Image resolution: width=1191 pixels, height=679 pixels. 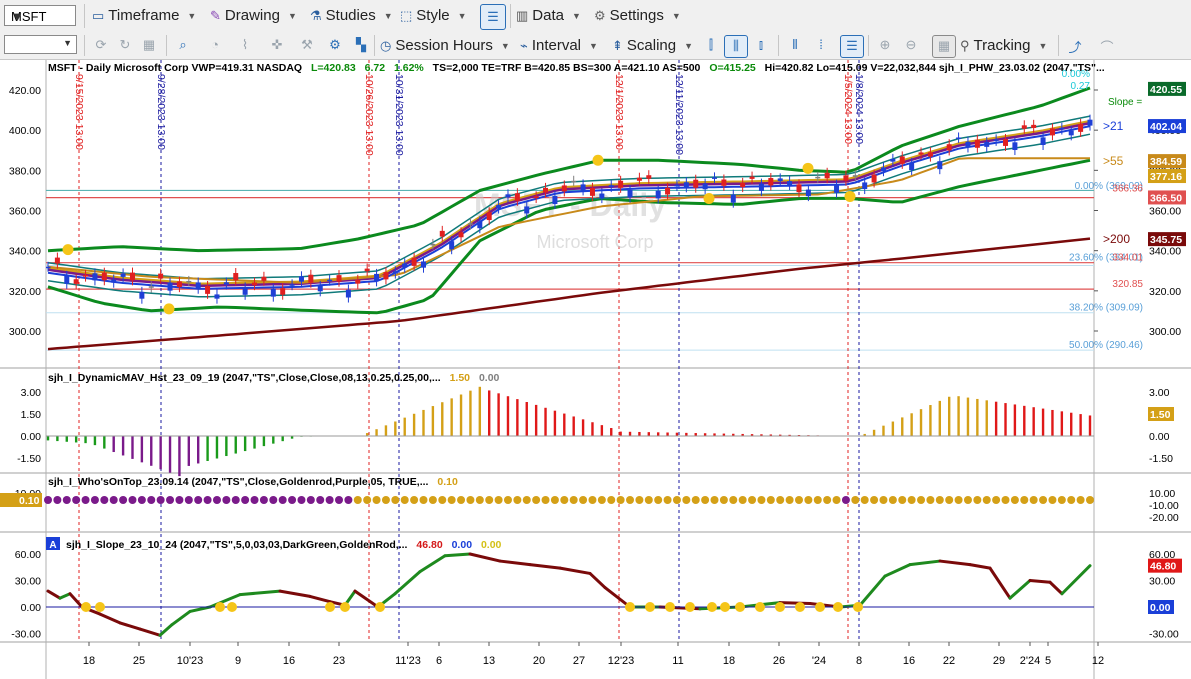 What do you see at coordinates (215, 44) in the screenshot?
I see `gauge-icon: ◔` at bounding box center [215, 44].